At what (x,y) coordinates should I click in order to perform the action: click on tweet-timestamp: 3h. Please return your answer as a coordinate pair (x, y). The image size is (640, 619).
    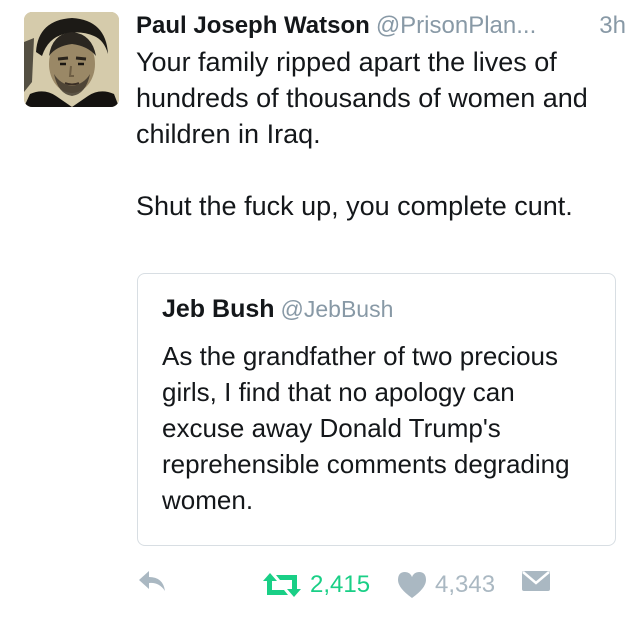
    Looking at the image, I should click on (612, 26).